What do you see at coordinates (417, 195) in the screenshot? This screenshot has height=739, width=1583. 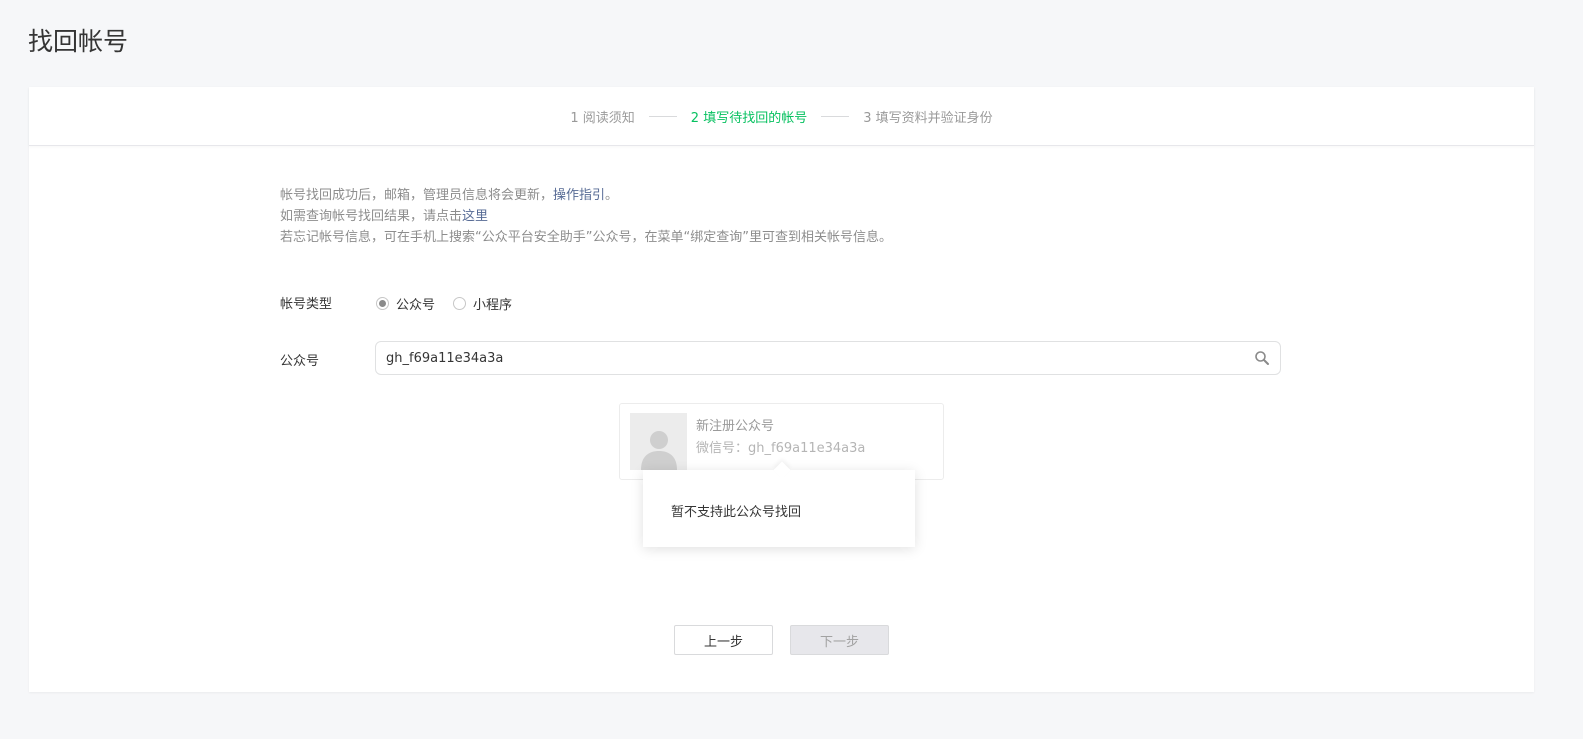 I see `notice-text-segment: 帐号找回成功后，邮箱，管理员信息将会更新，` at bounding box center [417, 195].